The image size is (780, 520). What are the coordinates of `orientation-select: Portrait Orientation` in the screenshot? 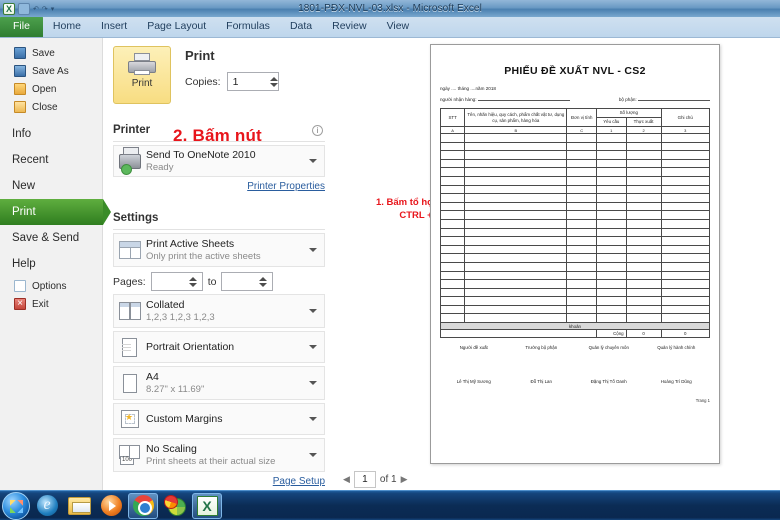 It's located at (219, 347).